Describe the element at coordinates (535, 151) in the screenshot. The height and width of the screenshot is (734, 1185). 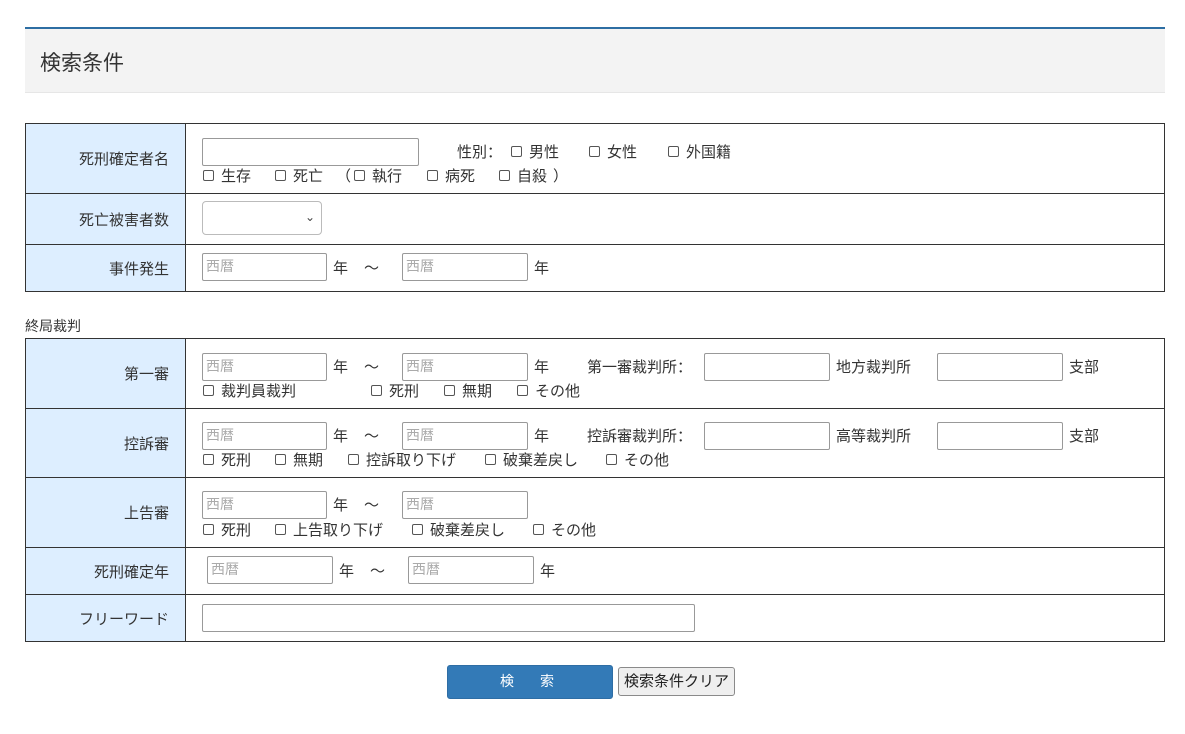
I see `checkbox-male: 男性` at that location.